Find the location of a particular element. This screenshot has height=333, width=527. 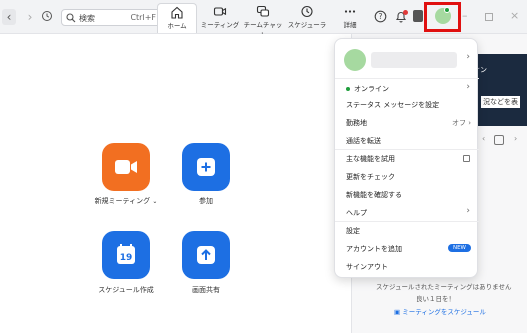

calendar-icon: 19 is located at coordinates (126, 254).